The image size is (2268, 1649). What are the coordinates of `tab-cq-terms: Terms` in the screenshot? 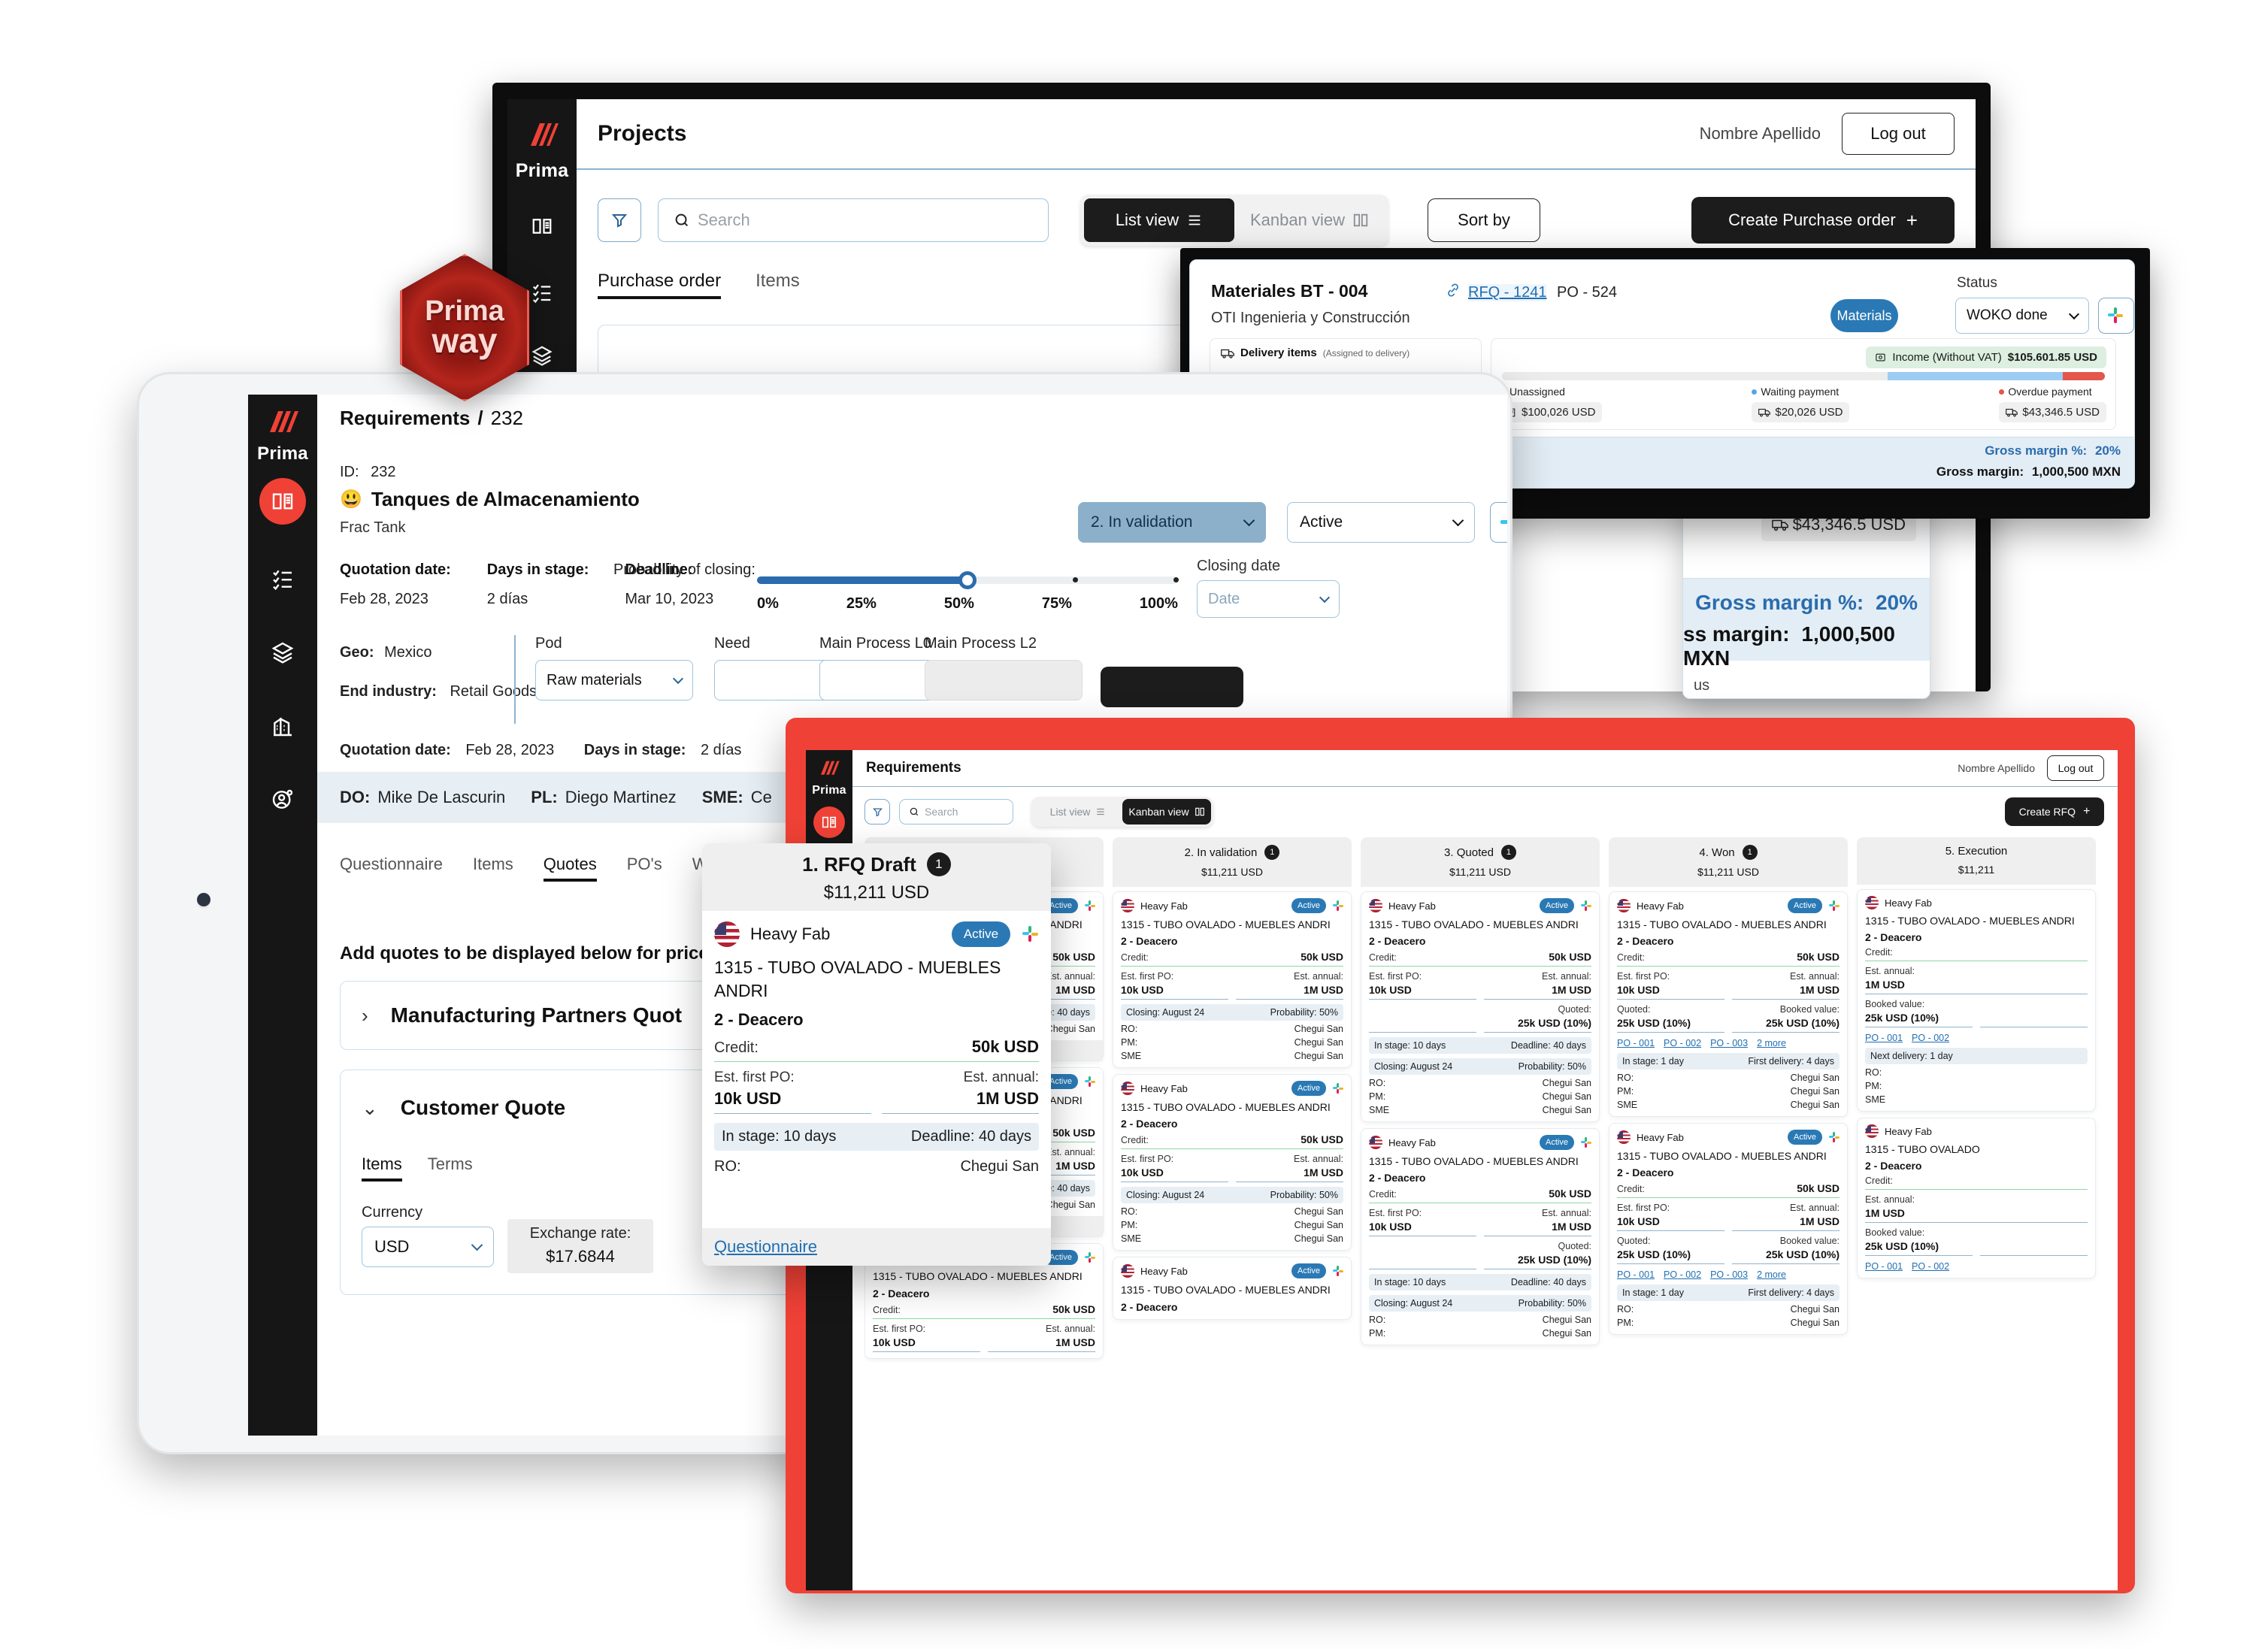 It's located at (450, 1164).